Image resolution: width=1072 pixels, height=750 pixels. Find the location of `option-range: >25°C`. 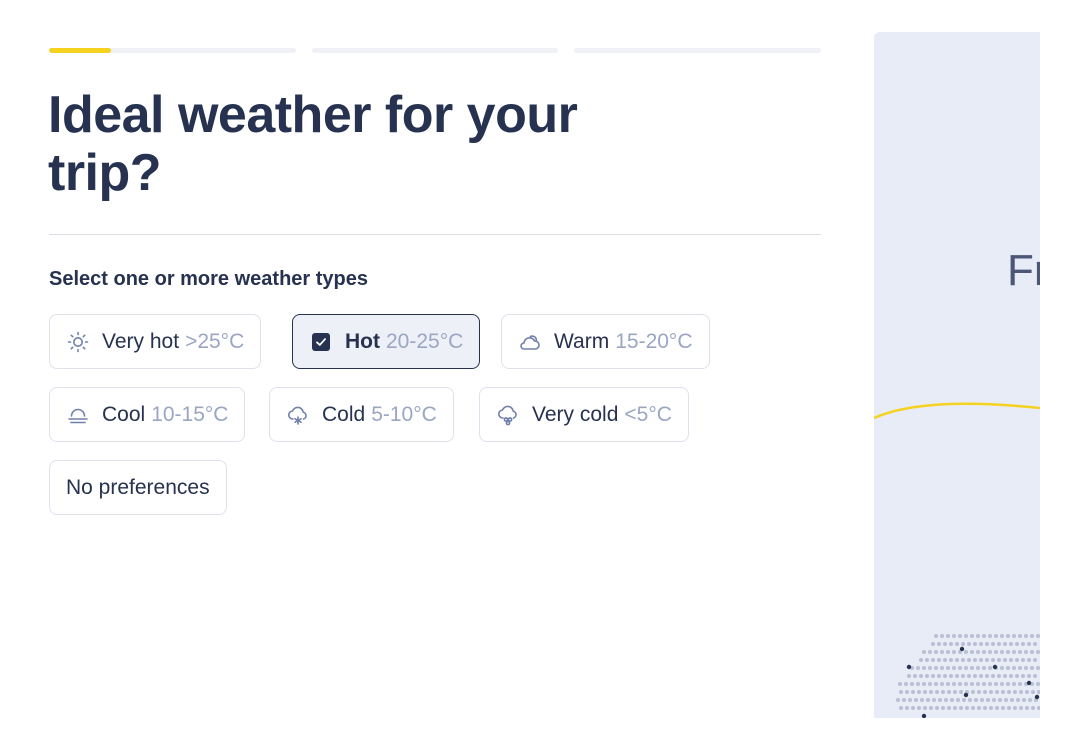

option-range: >25°C is located at coordinates (215, 341).